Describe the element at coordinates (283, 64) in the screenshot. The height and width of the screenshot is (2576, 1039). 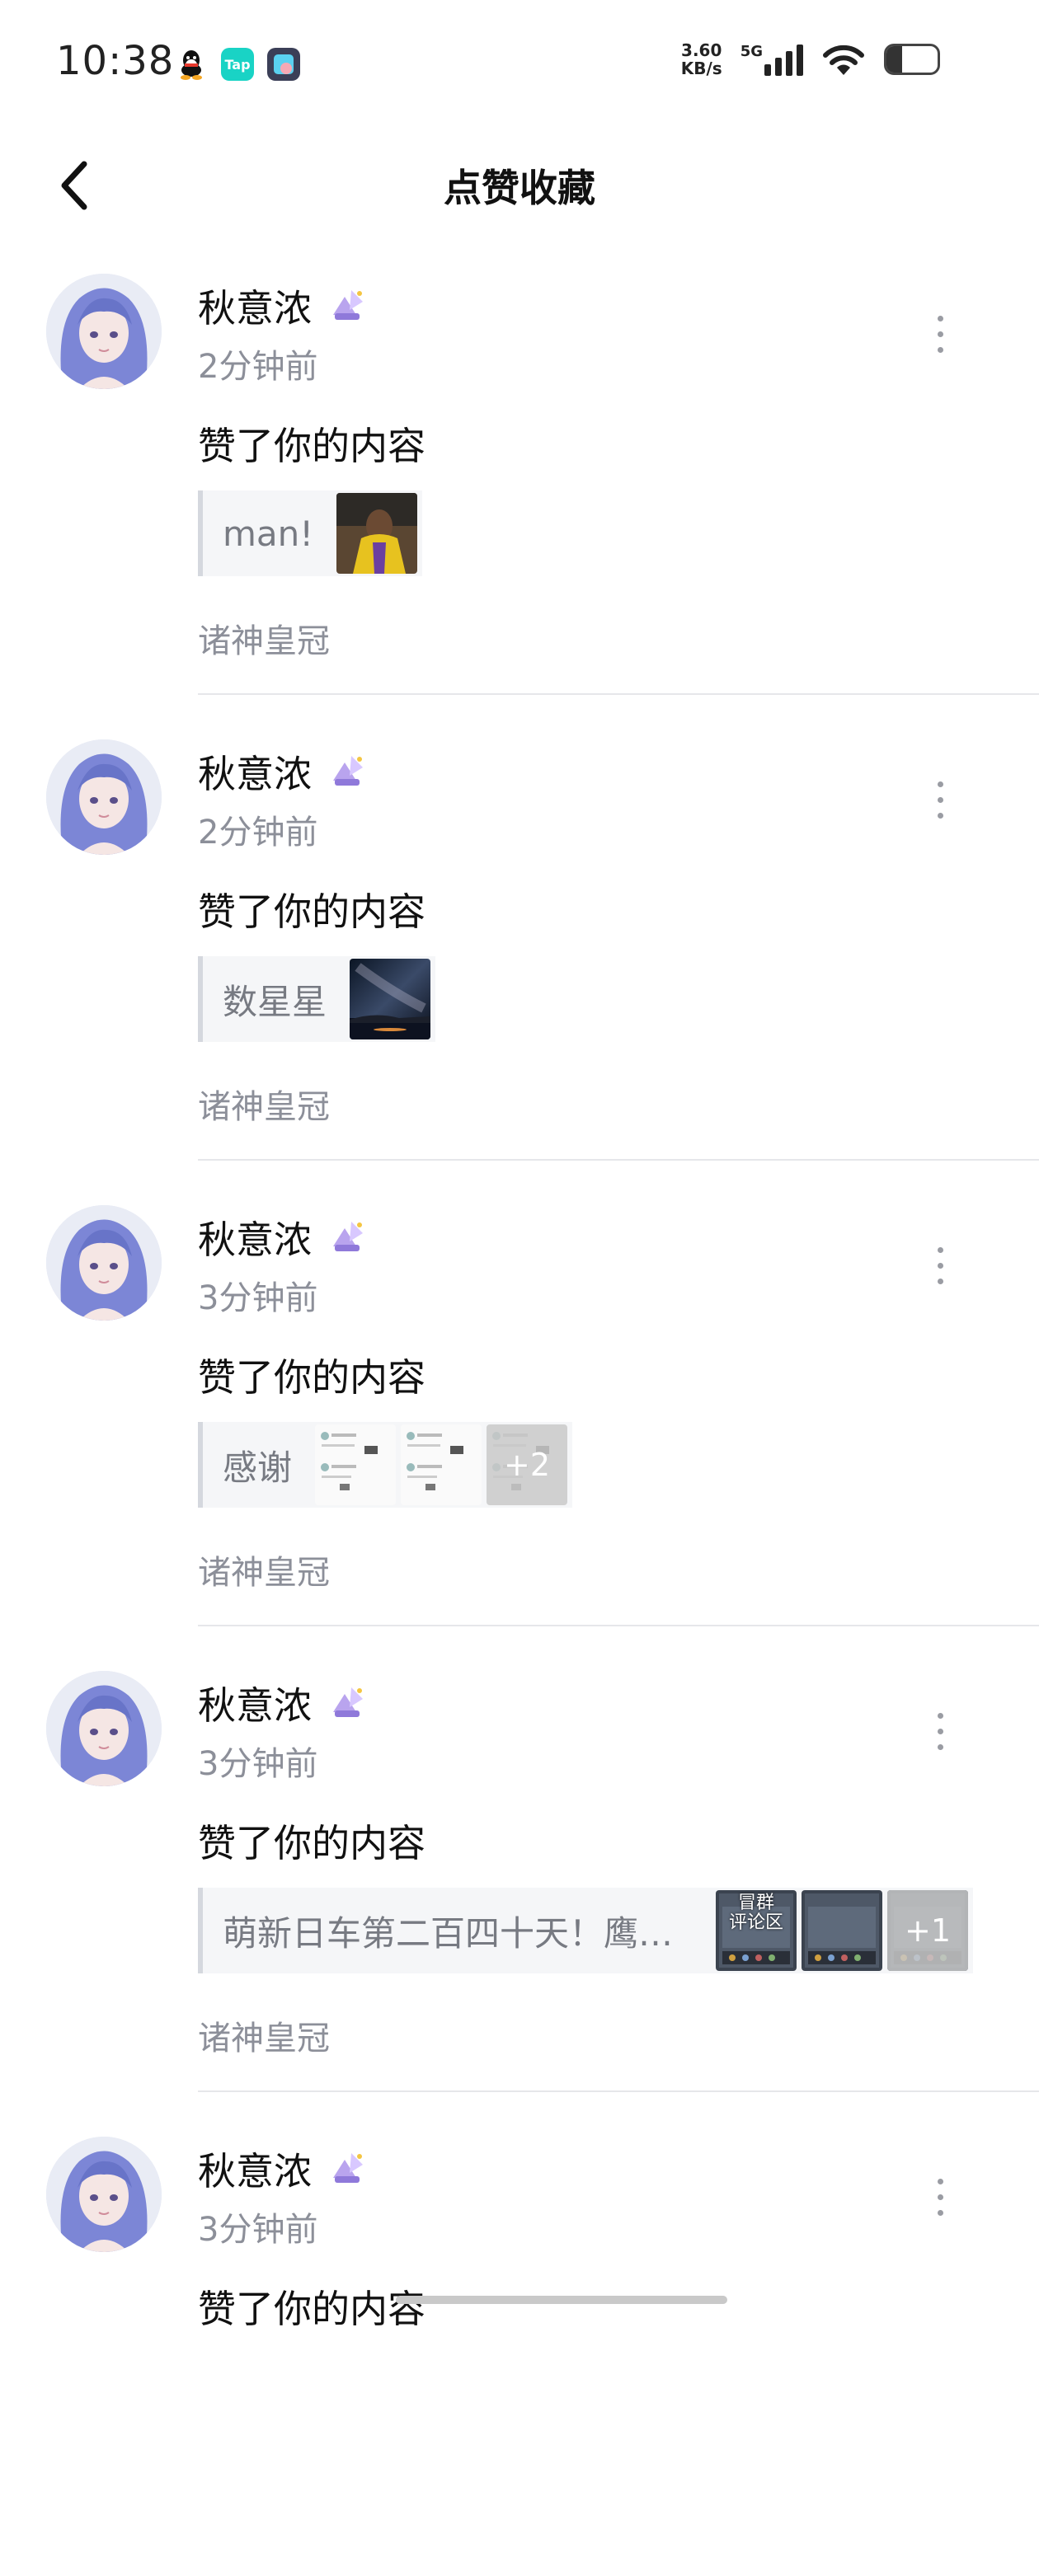
I see `app-icon` at that location.